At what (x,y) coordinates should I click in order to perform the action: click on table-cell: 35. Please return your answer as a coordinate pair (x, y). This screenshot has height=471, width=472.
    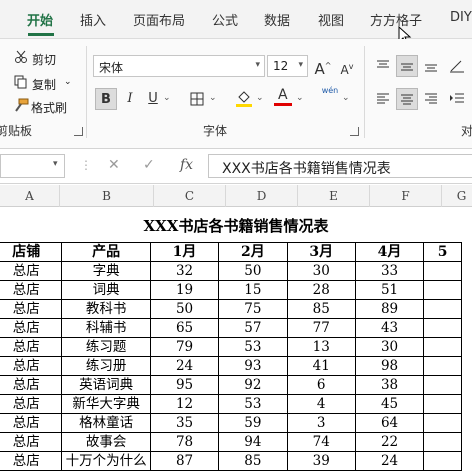
    Looking at the image, I should click on (184, 423).